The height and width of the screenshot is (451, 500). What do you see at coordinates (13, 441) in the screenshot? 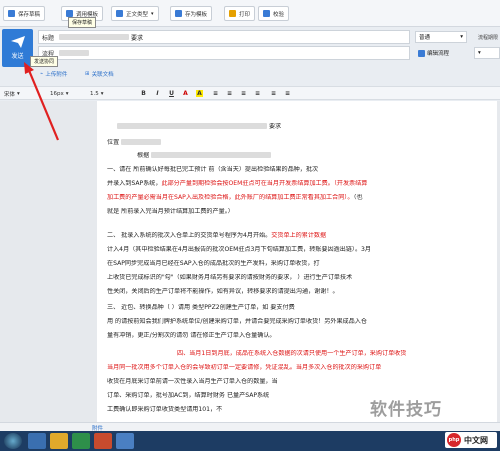
I see `start-button-icon` at bounding box center [13, 441].